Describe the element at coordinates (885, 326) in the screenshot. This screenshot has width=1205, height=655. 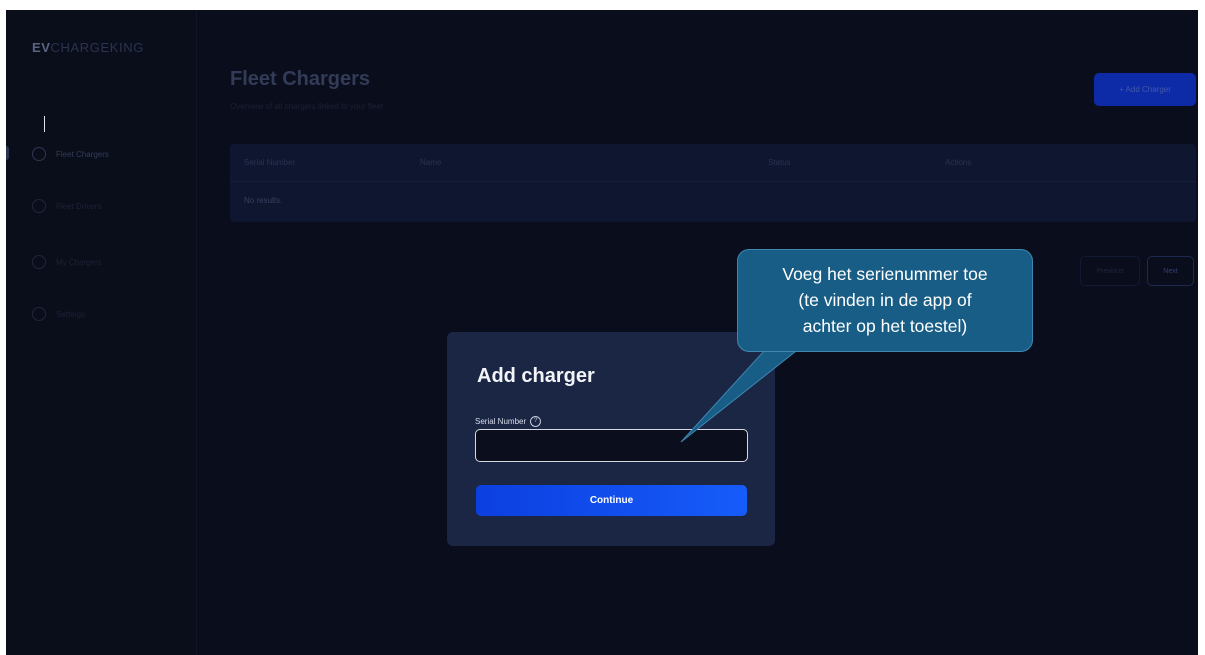
I see `callout-line-3: achter op het toestel)` at that location.